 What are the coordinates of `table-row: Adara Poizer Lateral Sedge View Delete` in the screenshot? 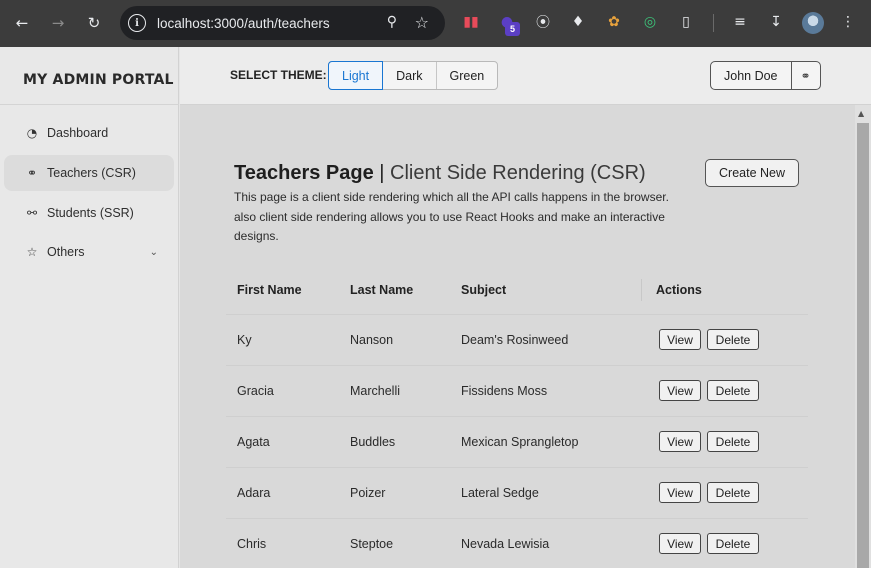 It's located at (517, 493).